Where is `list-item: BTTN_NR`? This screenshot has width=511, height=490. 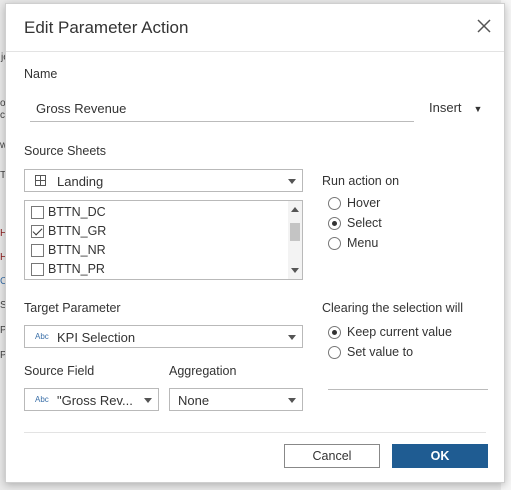 list-item: BTTN_NR is located at coordinates (68, 250).